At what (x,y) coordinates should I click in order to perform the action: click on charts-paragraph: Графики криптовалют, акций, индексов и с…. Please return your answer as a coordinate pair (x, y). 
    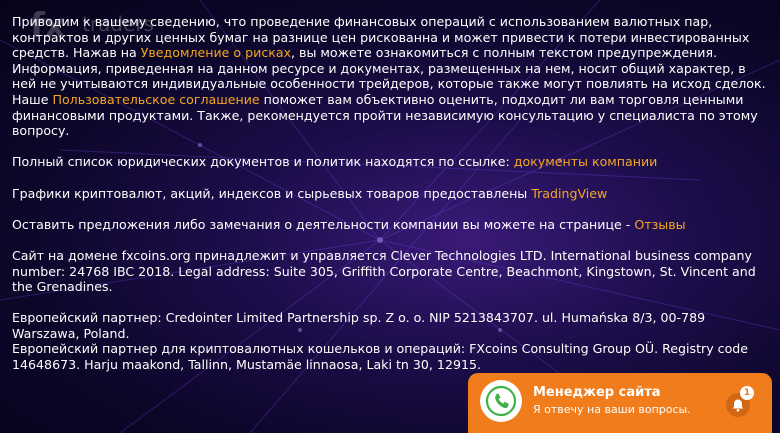
    Looking at the image, I should click on (392, 194).